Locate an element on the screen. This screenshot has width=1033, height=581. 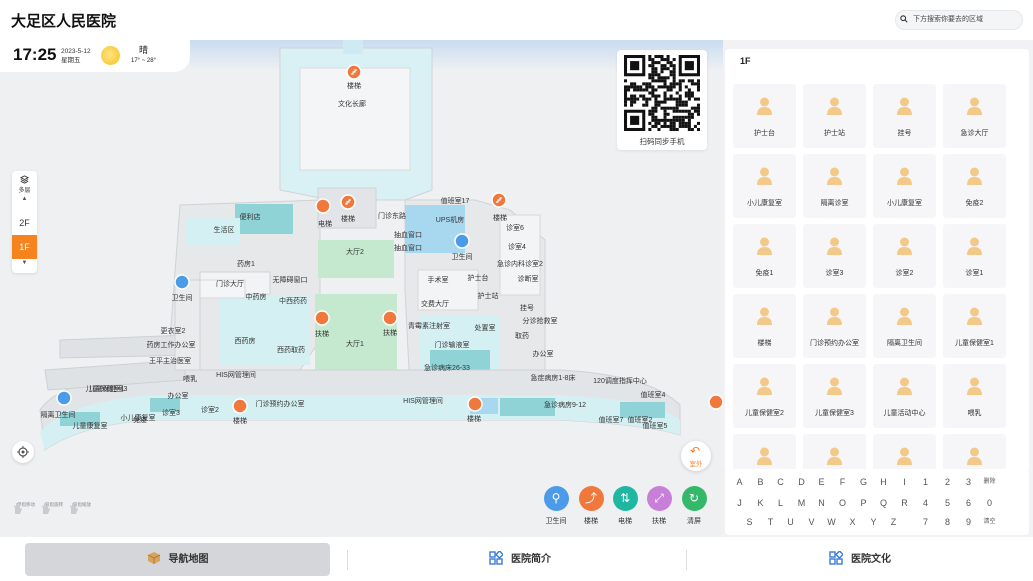
room-card: 儿童保健室2 is located at coordinates (764, 396).